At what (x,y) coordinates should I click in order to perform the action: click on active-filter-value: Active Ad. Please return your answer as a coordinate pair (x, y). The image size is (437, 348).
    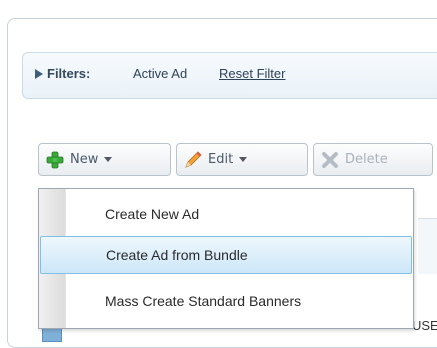
    Looking at the image, I should click on (160, 73).